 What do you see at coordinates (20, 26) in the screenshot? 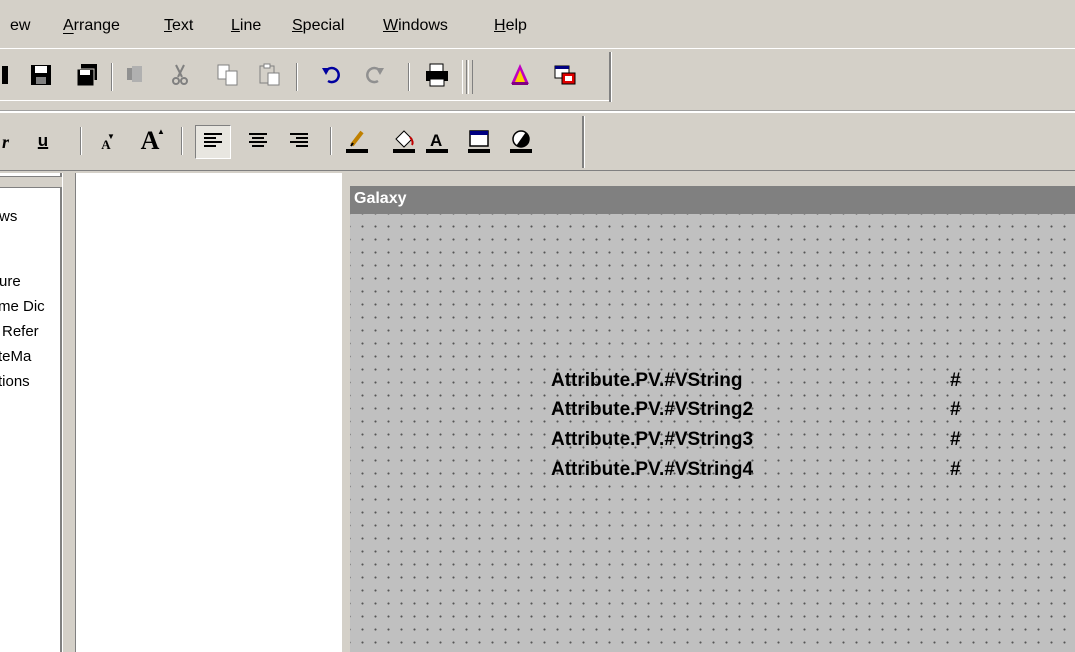
I see `menu-view: ew` at bounding box center [20, 26].